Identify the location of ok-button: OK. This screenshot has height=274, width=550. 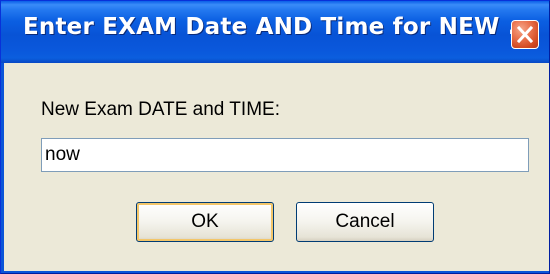
(205, 222).